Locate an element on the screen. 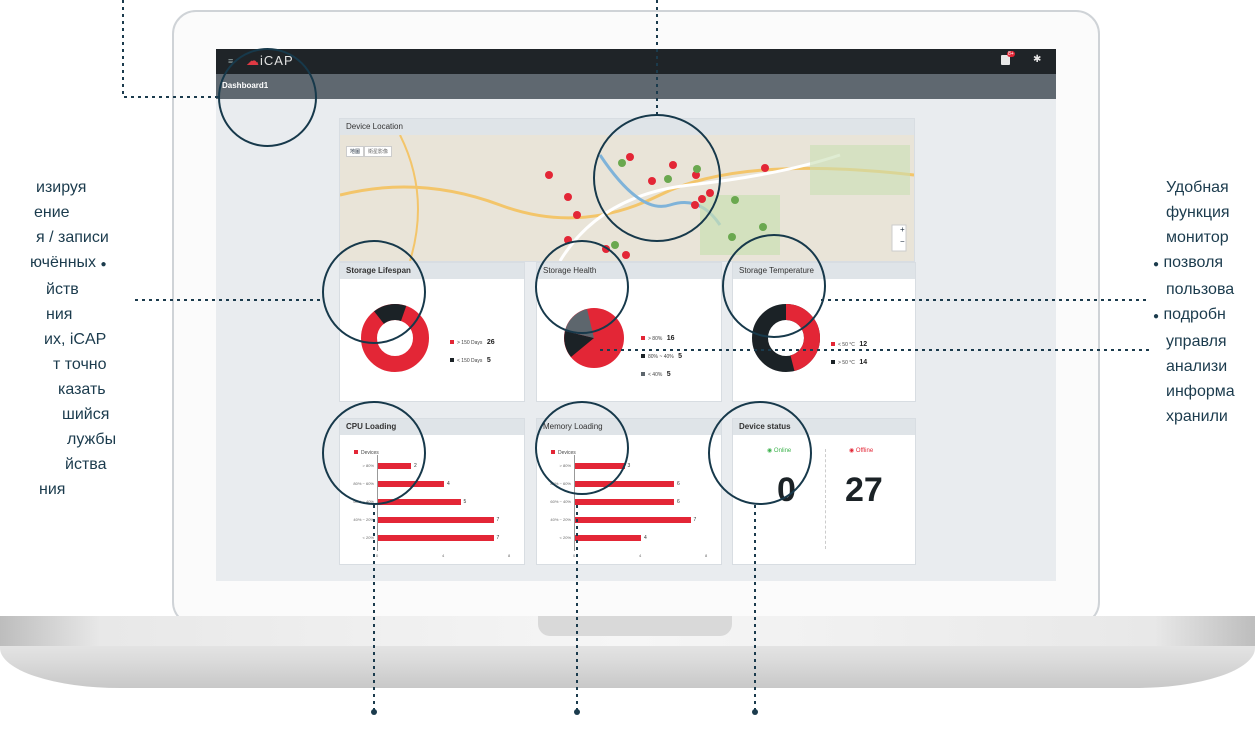  legend-item: < 150 Days 5 is located at coordinates (487, 358).